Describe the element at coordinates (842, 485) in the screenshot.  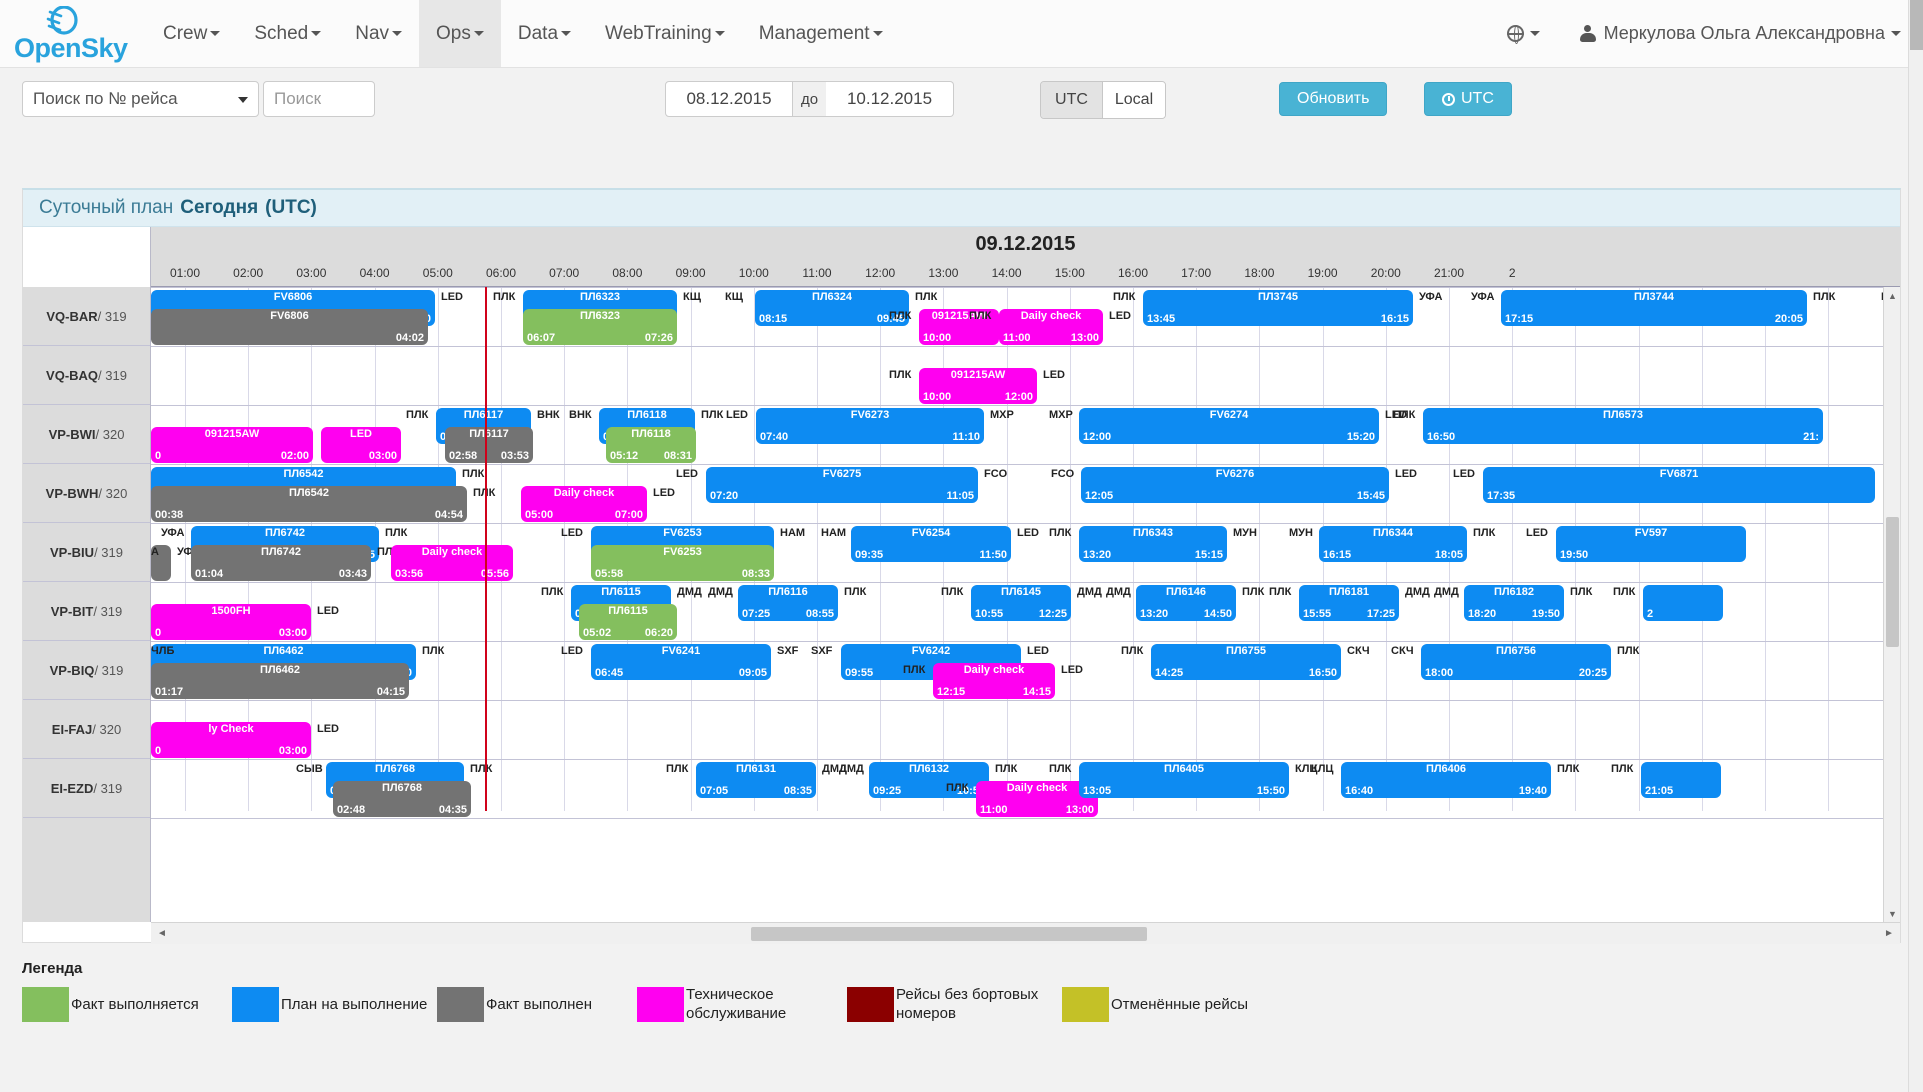
I see `gantt-bar: FV6275 07:20 11:05` at that location.